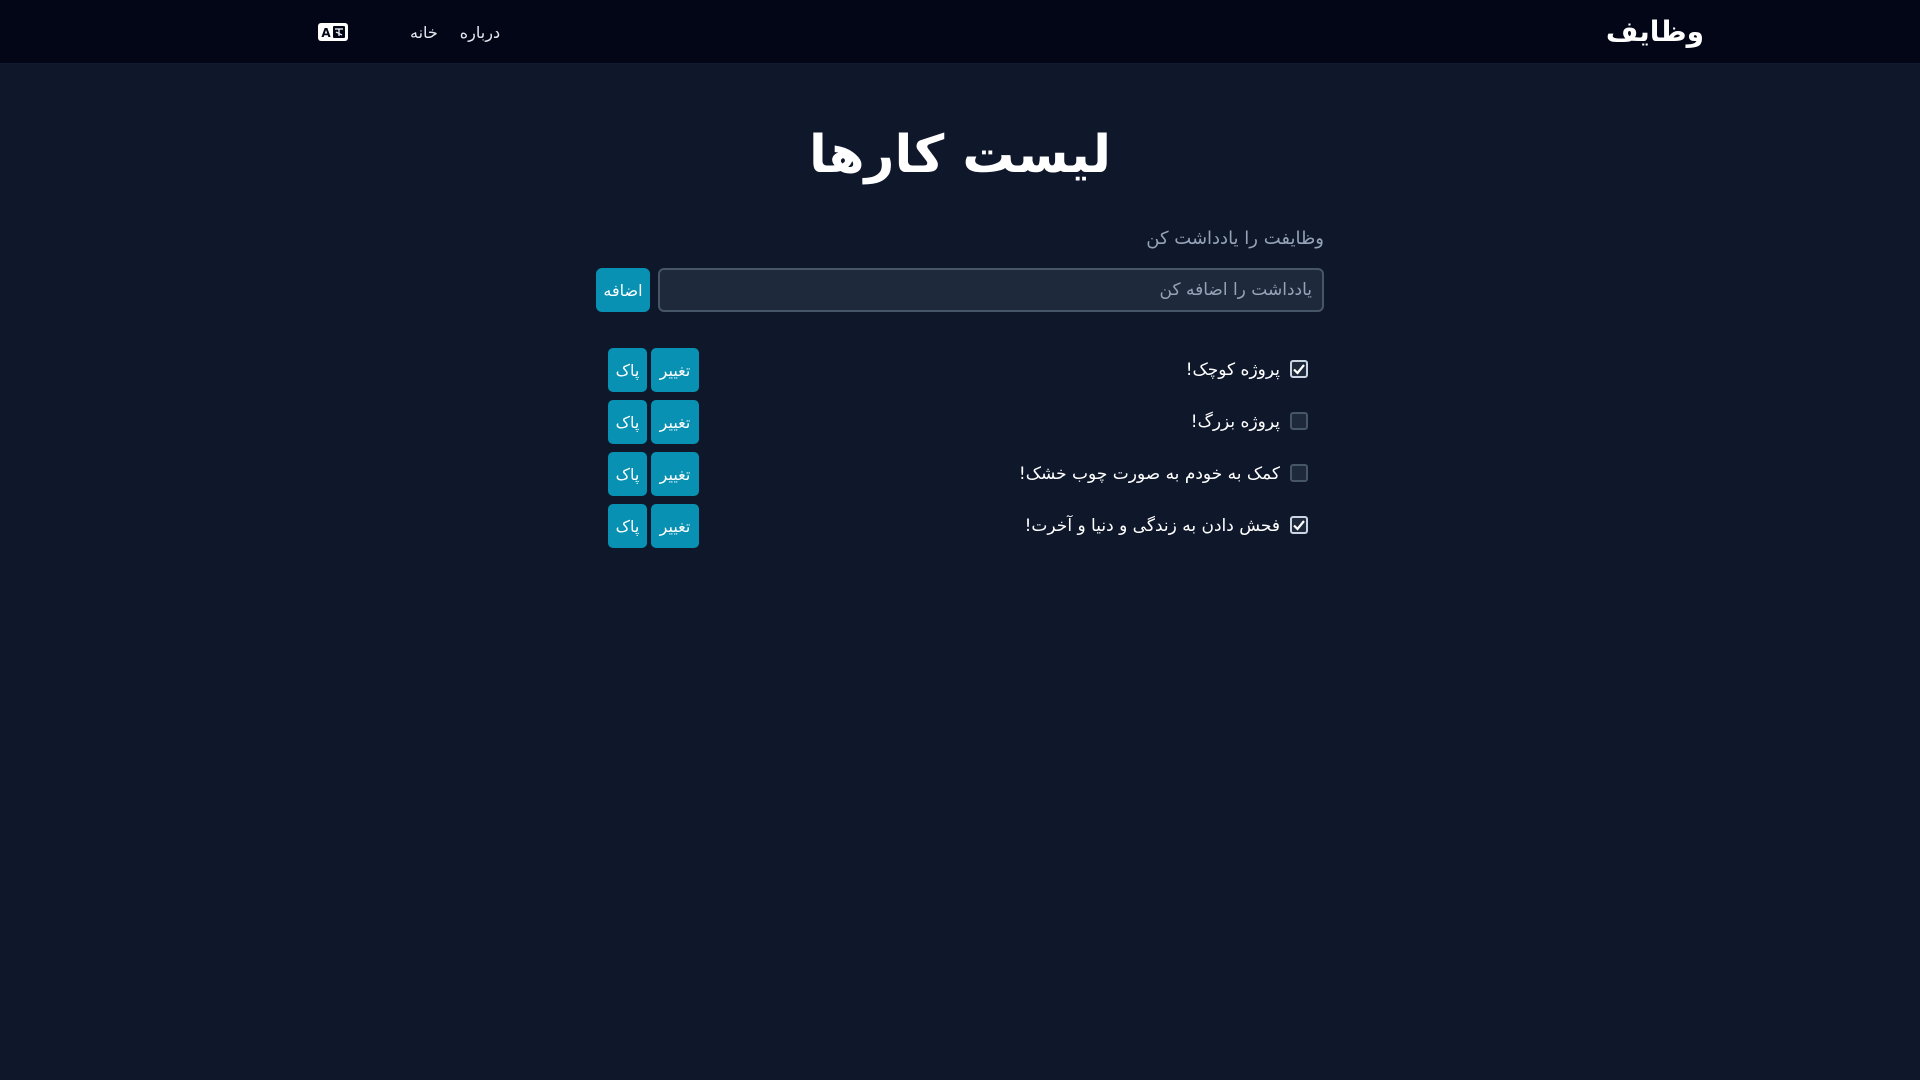 The width and height of the screenshot is (1920, 1080). Describe the element at coordinates (960, 370) in the screenshot. I see `todo-item: پروژه کوچک! تغییر پاک` at that location.